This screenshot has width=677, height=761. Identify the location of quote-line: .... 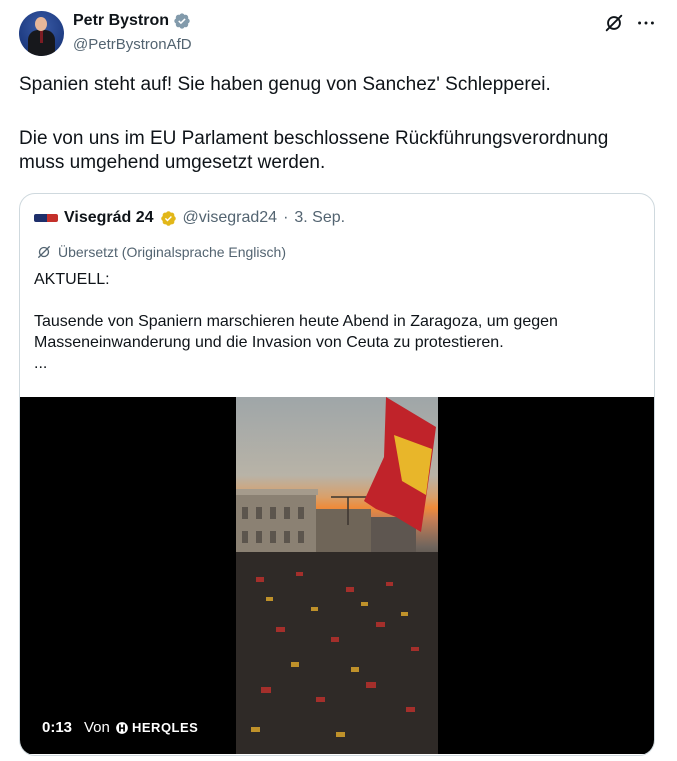
(41, 363).